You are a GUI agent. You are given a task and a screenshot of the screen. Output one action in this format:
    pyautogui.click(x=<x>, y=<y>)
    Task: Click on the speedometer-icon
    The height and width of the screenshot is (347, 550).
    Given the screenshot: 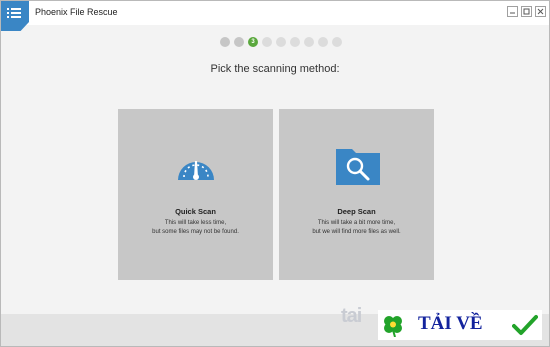 What is the action you would take?
    pyautogui.click(x=196, y=167)
    